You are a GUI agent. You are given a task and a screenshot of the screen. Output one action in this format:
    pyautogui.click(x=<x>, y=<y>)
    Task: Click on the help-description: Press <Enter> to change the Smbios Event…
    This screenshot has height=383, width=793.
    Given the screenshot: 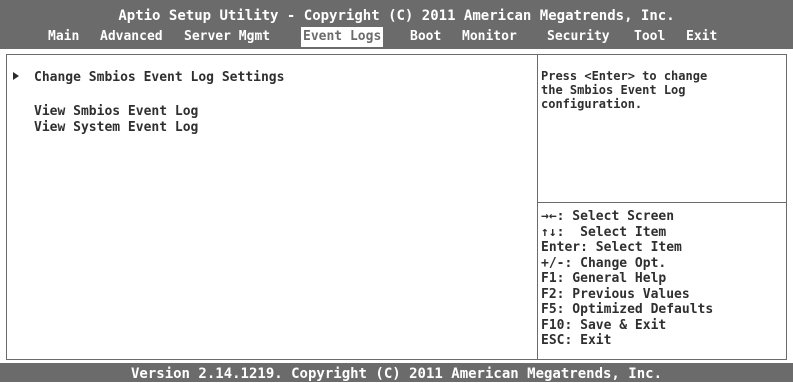 What is the action you would take?
    pyautogui.click(x=661, y=90)
    